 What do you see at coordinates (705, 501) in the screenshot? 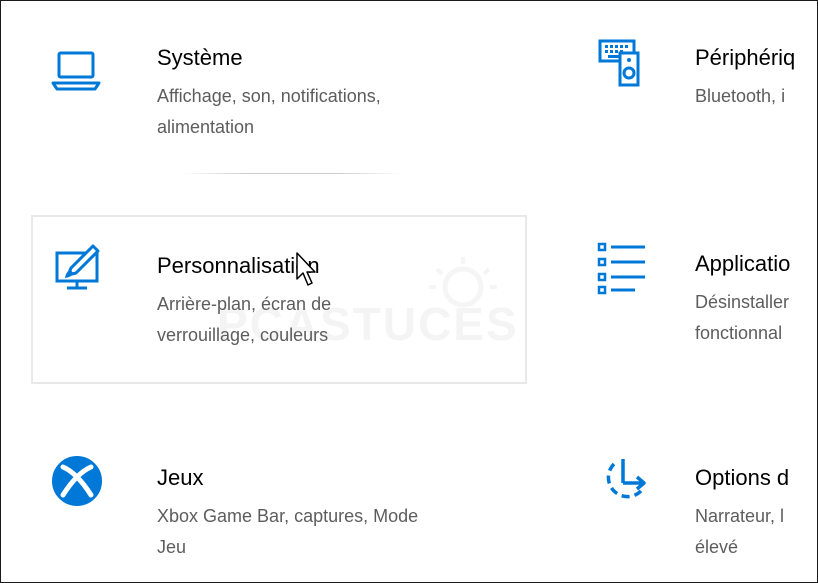
I see `tile-options-ergonomie: Options d Narrateur, l élevé` at bounding box center [705, 501].